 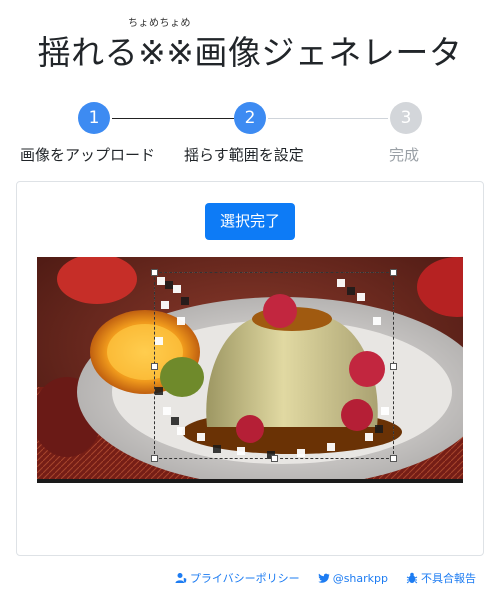 I want to click on crop-handle-top-right, so click(x=393, y=272).